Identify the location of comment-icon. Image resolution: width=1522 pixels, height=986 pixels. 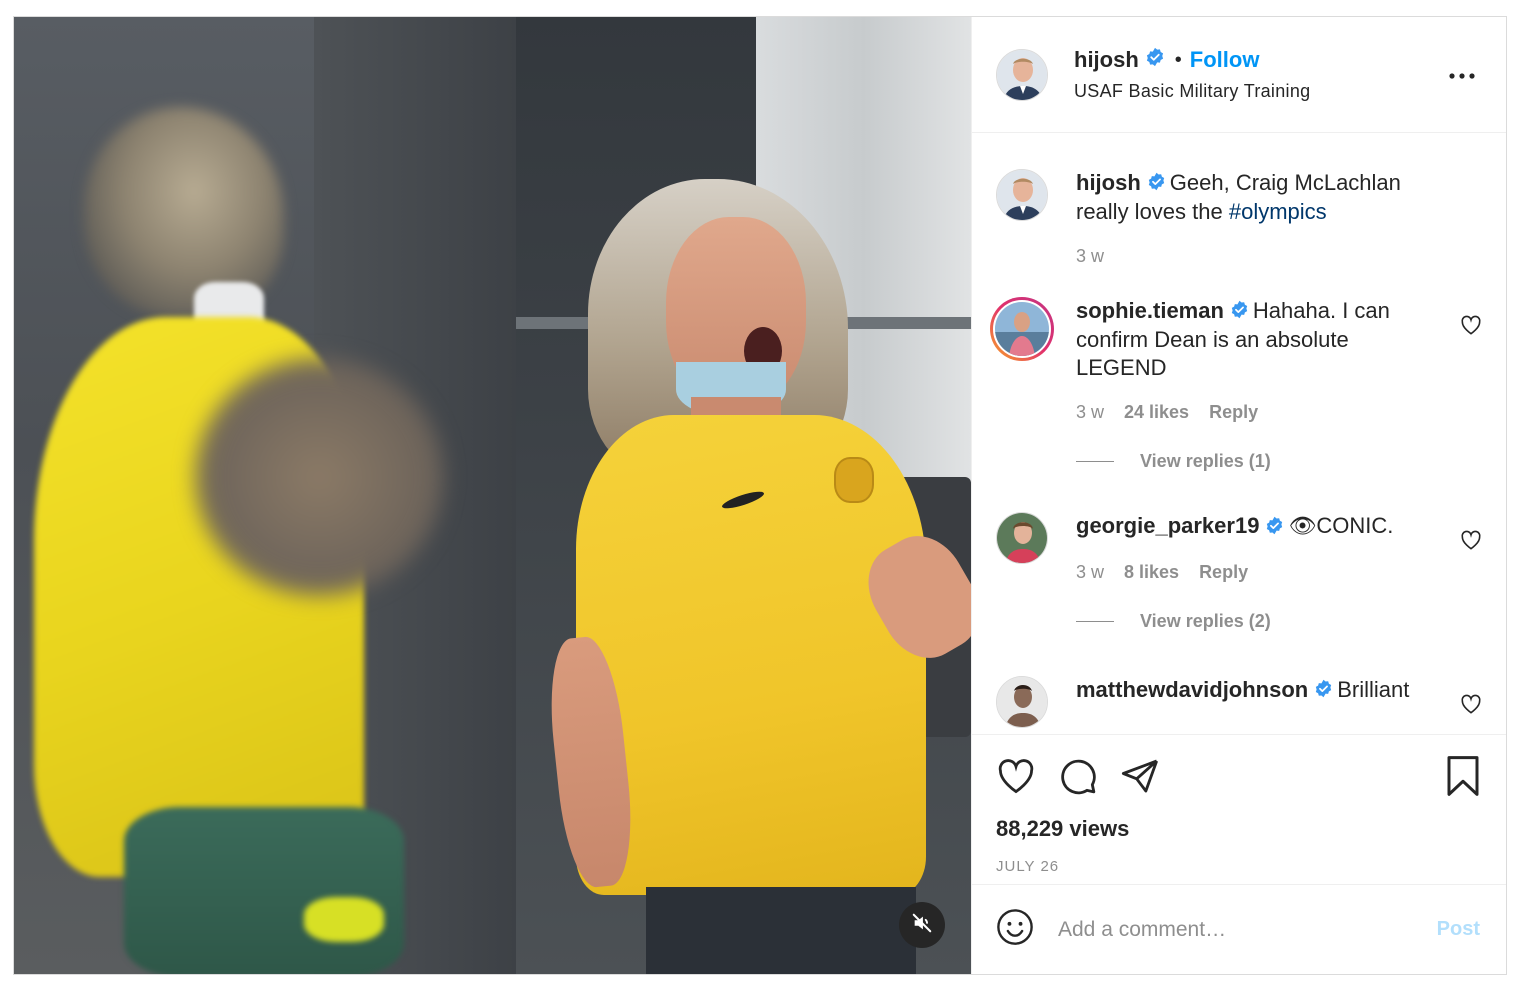
(1078, 778).